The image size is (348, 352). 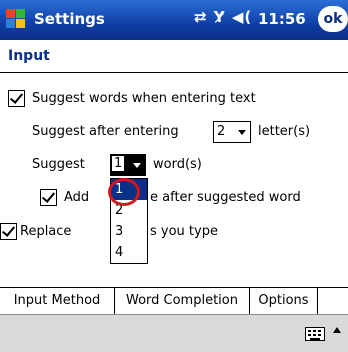 What do you see at coordinates (29, 56) in the screenshot?
I see `page-title: Input` at bounding box center [29, 56].